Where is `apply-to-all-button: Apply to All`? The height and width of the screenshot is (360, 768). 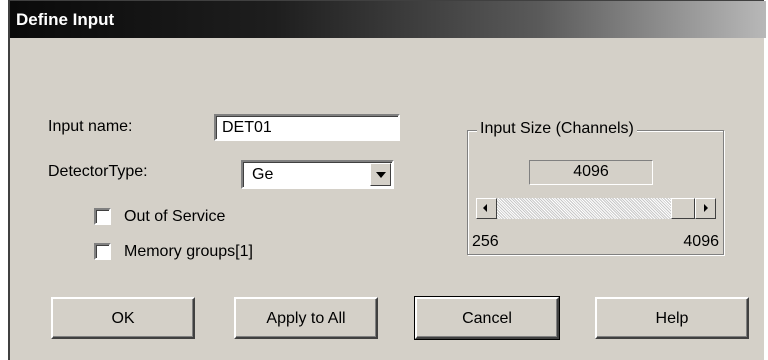
apply-to-all-button: Apply to All is located at coordinates (306, 318).